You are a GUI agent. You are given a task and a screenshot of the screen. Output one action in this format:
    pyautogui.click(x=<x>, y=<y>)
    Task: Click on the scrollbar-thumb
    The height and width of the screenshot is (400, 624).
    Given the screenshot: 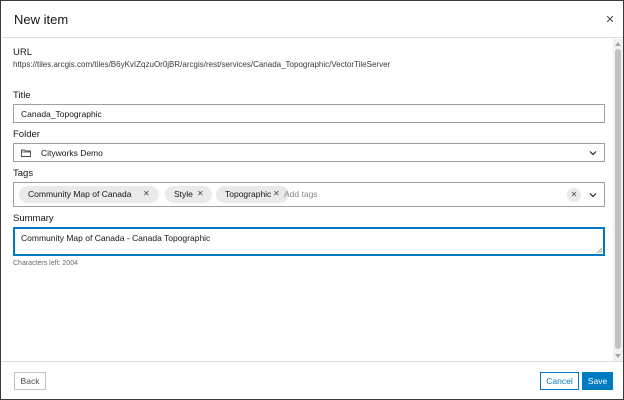 What is the action you would take?
    pyautogui.click(x=618, y=199)
    